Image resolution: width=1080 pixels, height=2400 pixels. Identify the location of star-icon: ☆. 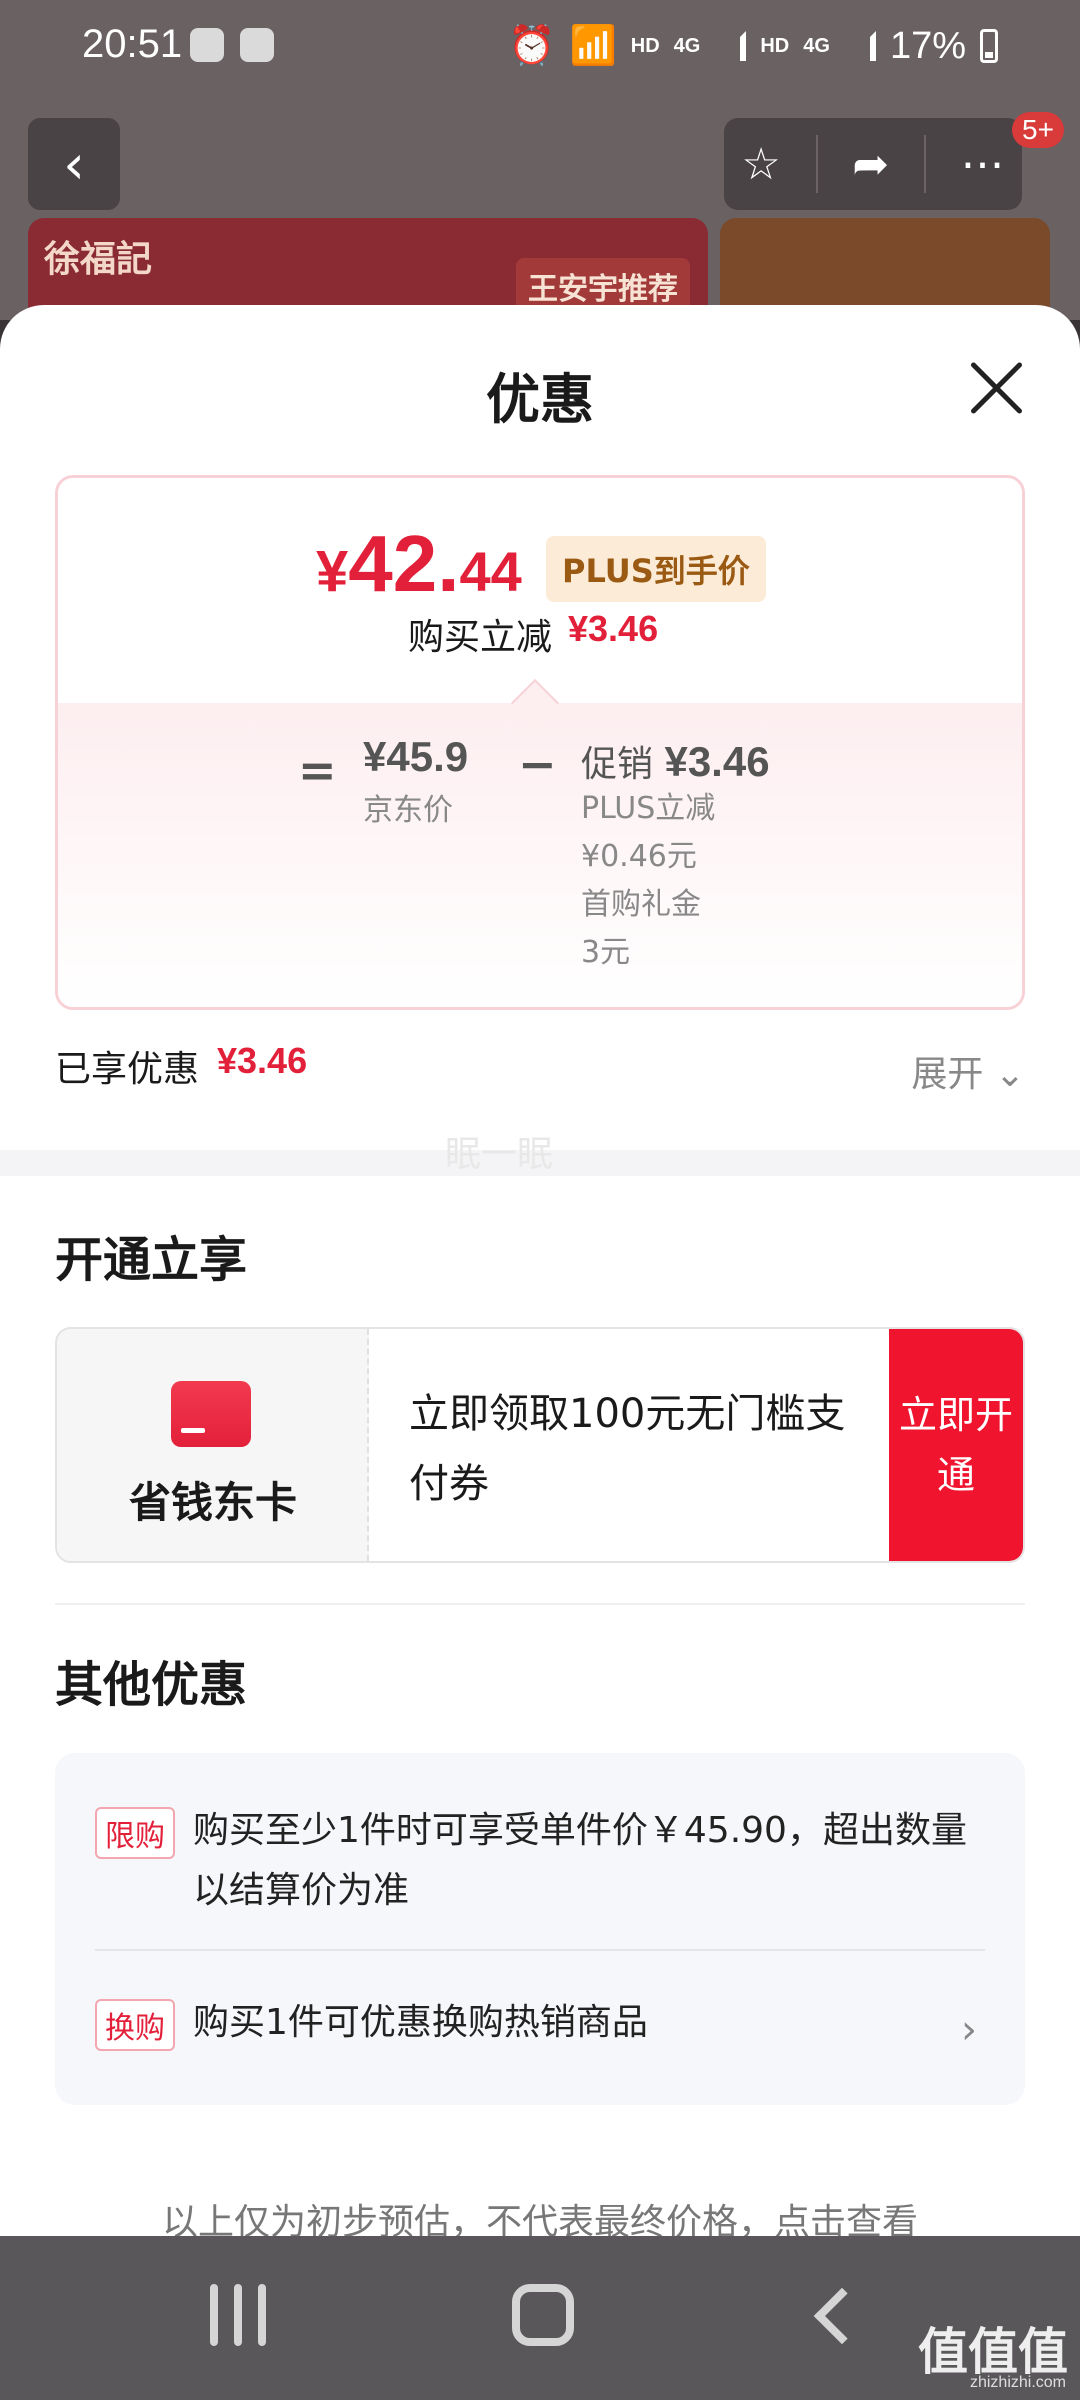
(760, 164).